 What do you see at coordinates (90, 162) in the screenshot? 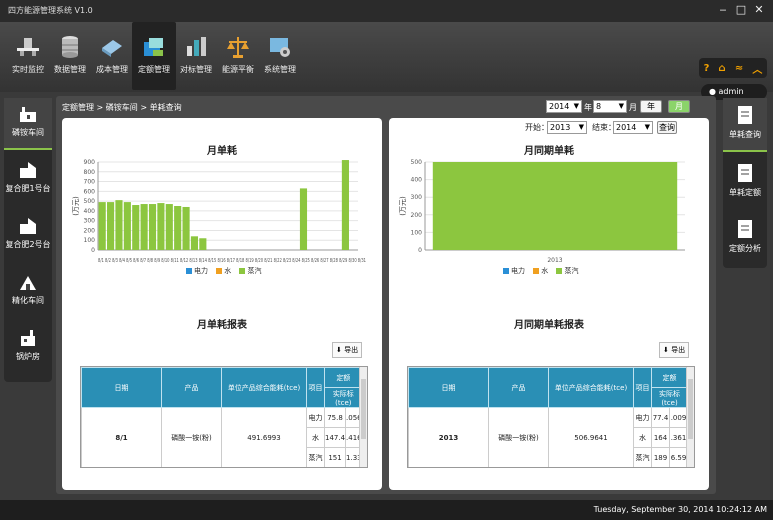
I see `y-tick-label: 900` at bounding box center [90, 162].